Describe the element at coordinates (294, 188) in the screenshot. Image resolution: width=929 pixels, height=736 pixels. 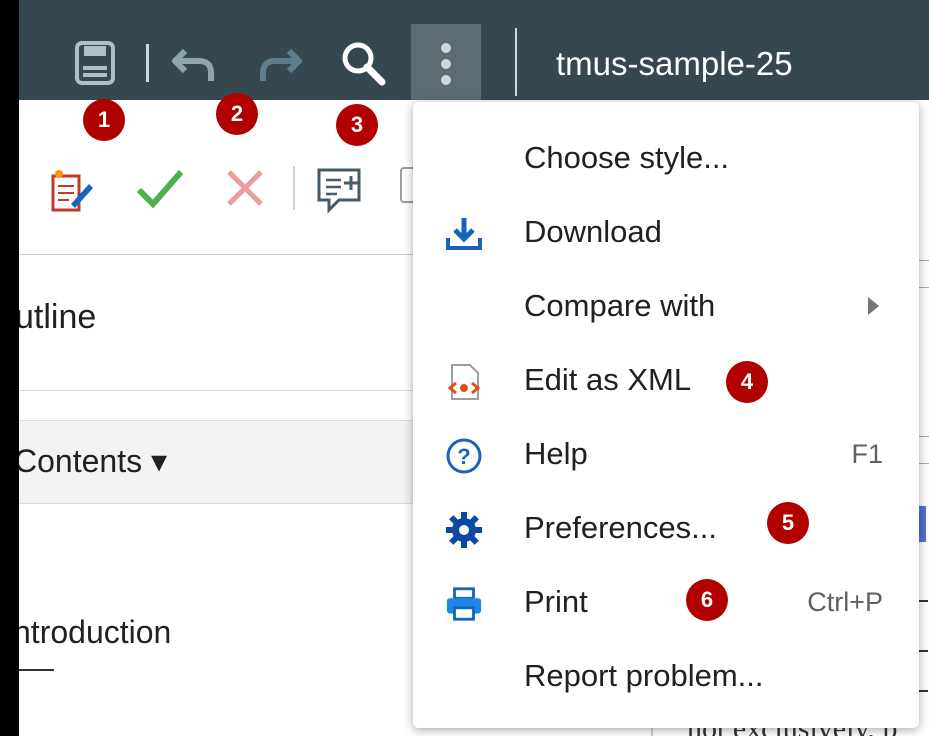
I see `review-separator` at that location.